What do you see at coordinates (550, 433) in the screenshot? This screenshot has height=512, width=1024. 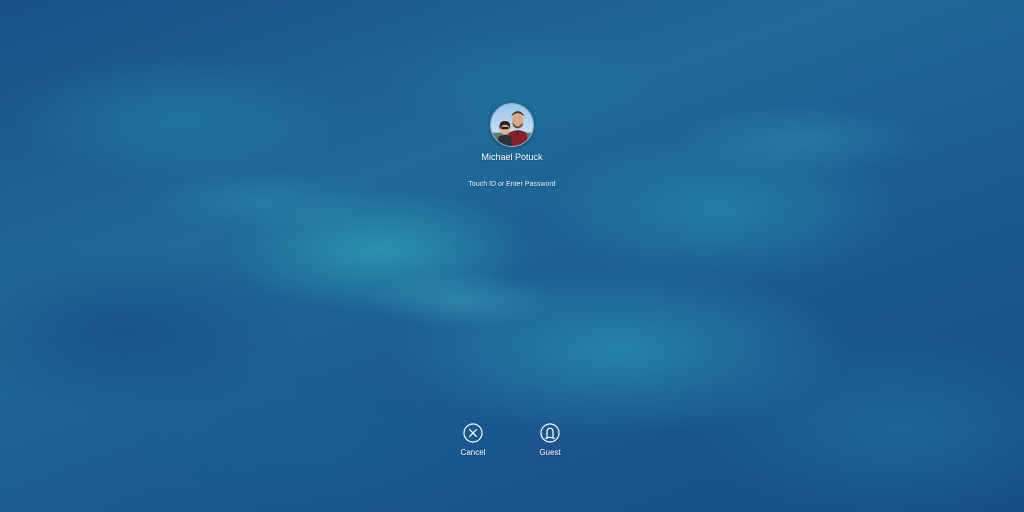 I see `guest-user-icon` at bounding box center [550, 433].